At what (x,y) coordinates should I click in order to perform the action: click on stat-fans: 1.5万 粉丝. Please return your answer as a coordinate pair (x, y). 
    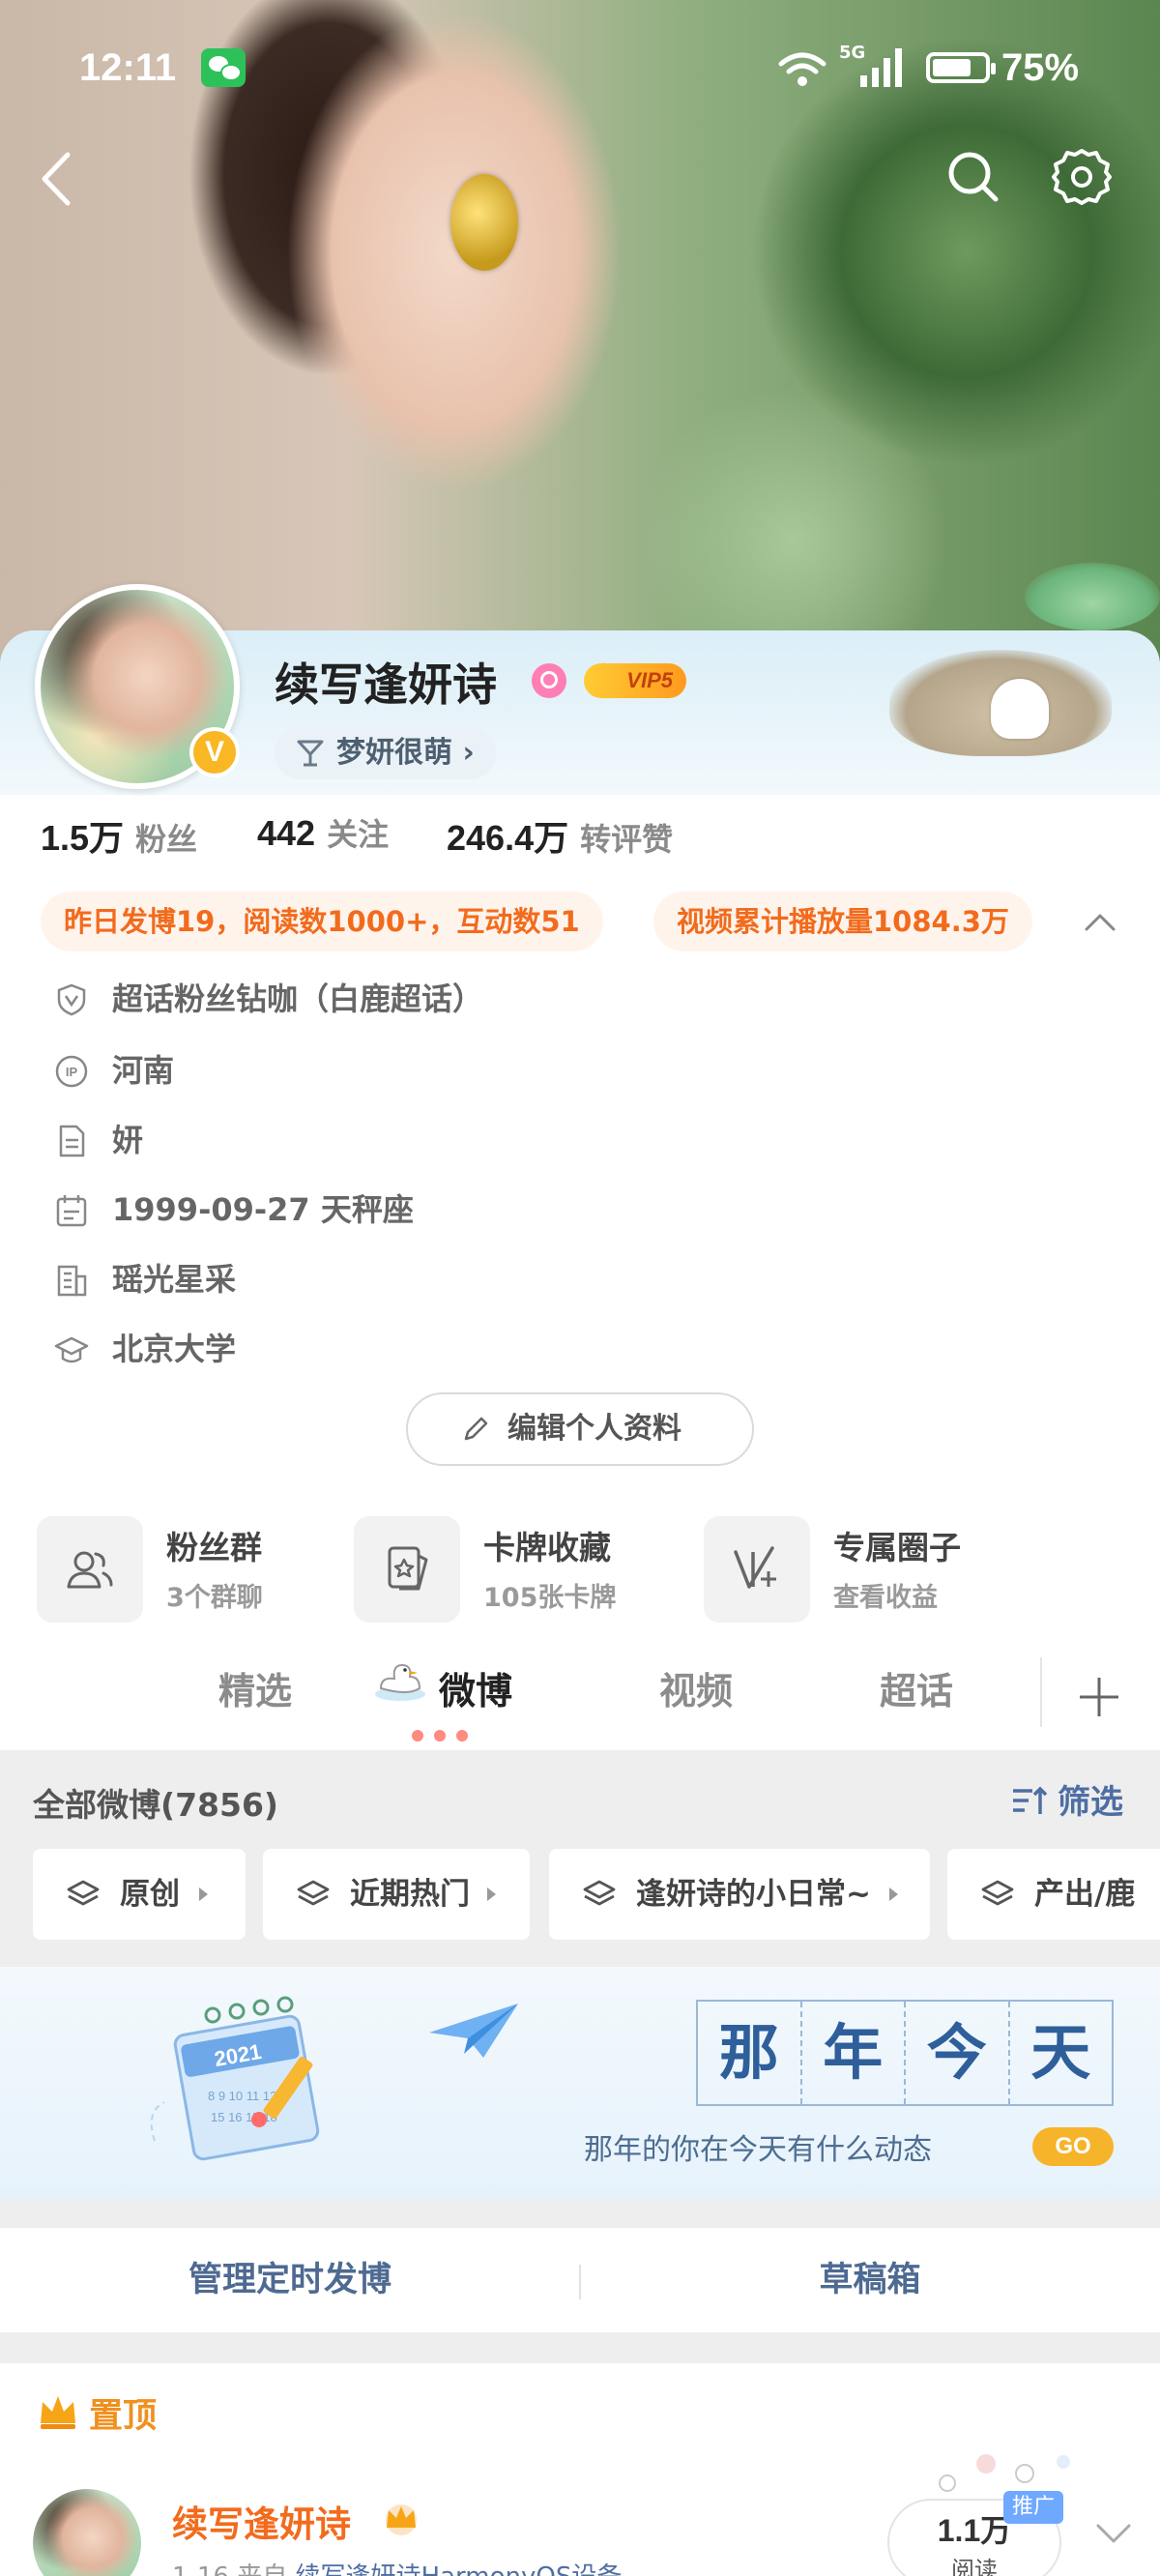
    Looking at the image, I should click on (119, 839).